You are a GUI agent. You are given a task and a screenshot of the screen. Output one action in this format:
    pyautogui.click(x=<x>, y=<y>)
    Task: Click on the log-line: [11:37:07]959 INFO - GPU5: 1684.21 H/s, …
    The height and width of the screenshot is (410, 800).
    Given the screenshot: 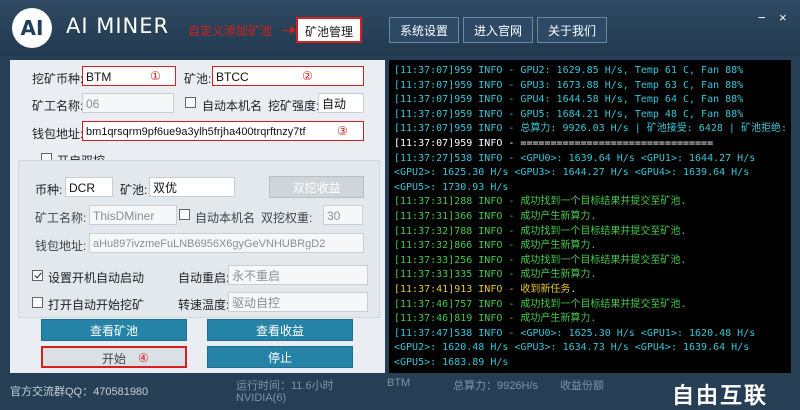 What is the action you would take?
    pyautogui.click(x=569, y=114)
    